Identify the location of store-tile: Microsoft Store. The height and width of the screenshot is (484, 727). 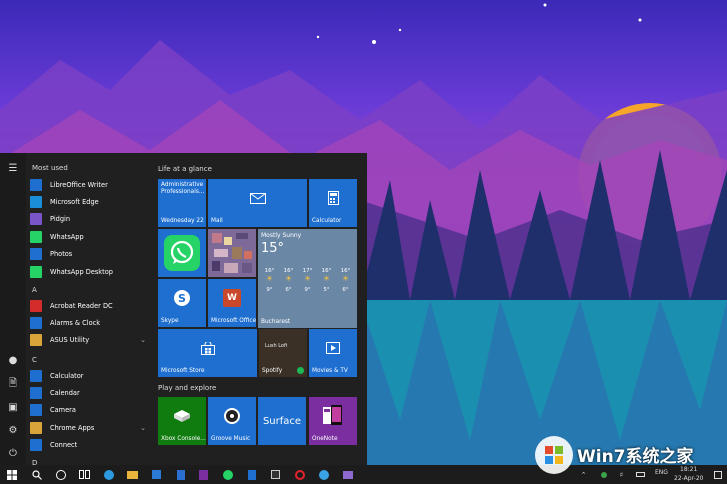
(207, 353).